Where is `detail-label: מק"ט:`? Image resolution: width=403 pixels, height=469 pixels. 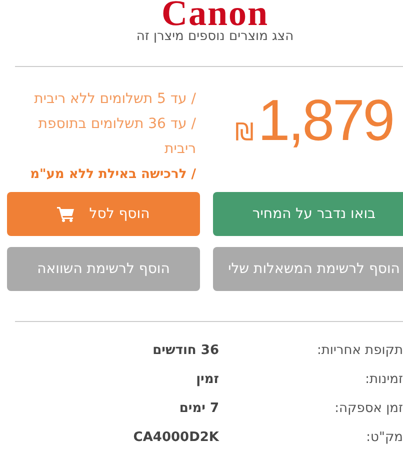
detail-label: מק"ט: is located at coordinates (384, 437).